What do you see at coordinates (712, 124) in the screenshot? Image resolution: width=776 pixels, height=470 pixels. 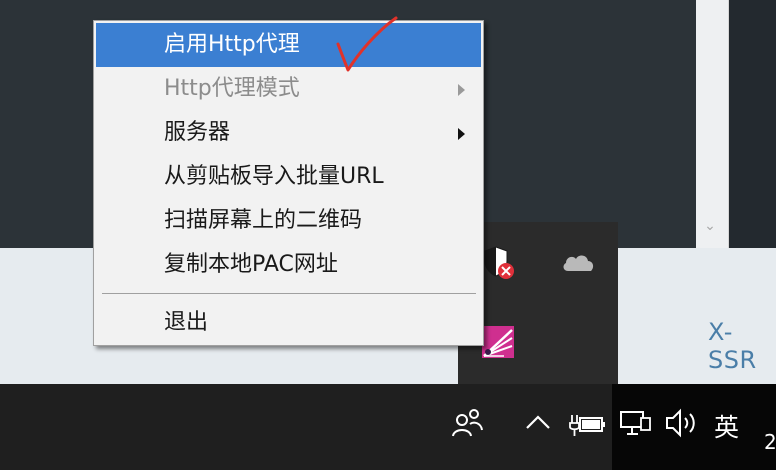 I see `background-scrollbar` at bounding box center [712, 124].